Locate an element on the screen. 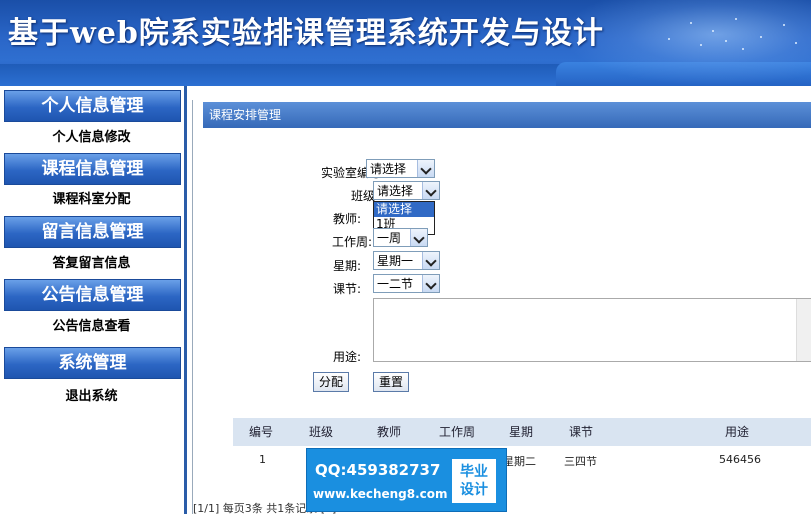 This screenshot has height=516, width=811. sidebar-heading-message: 留言信息管理 is located at coordinates (92, 232).